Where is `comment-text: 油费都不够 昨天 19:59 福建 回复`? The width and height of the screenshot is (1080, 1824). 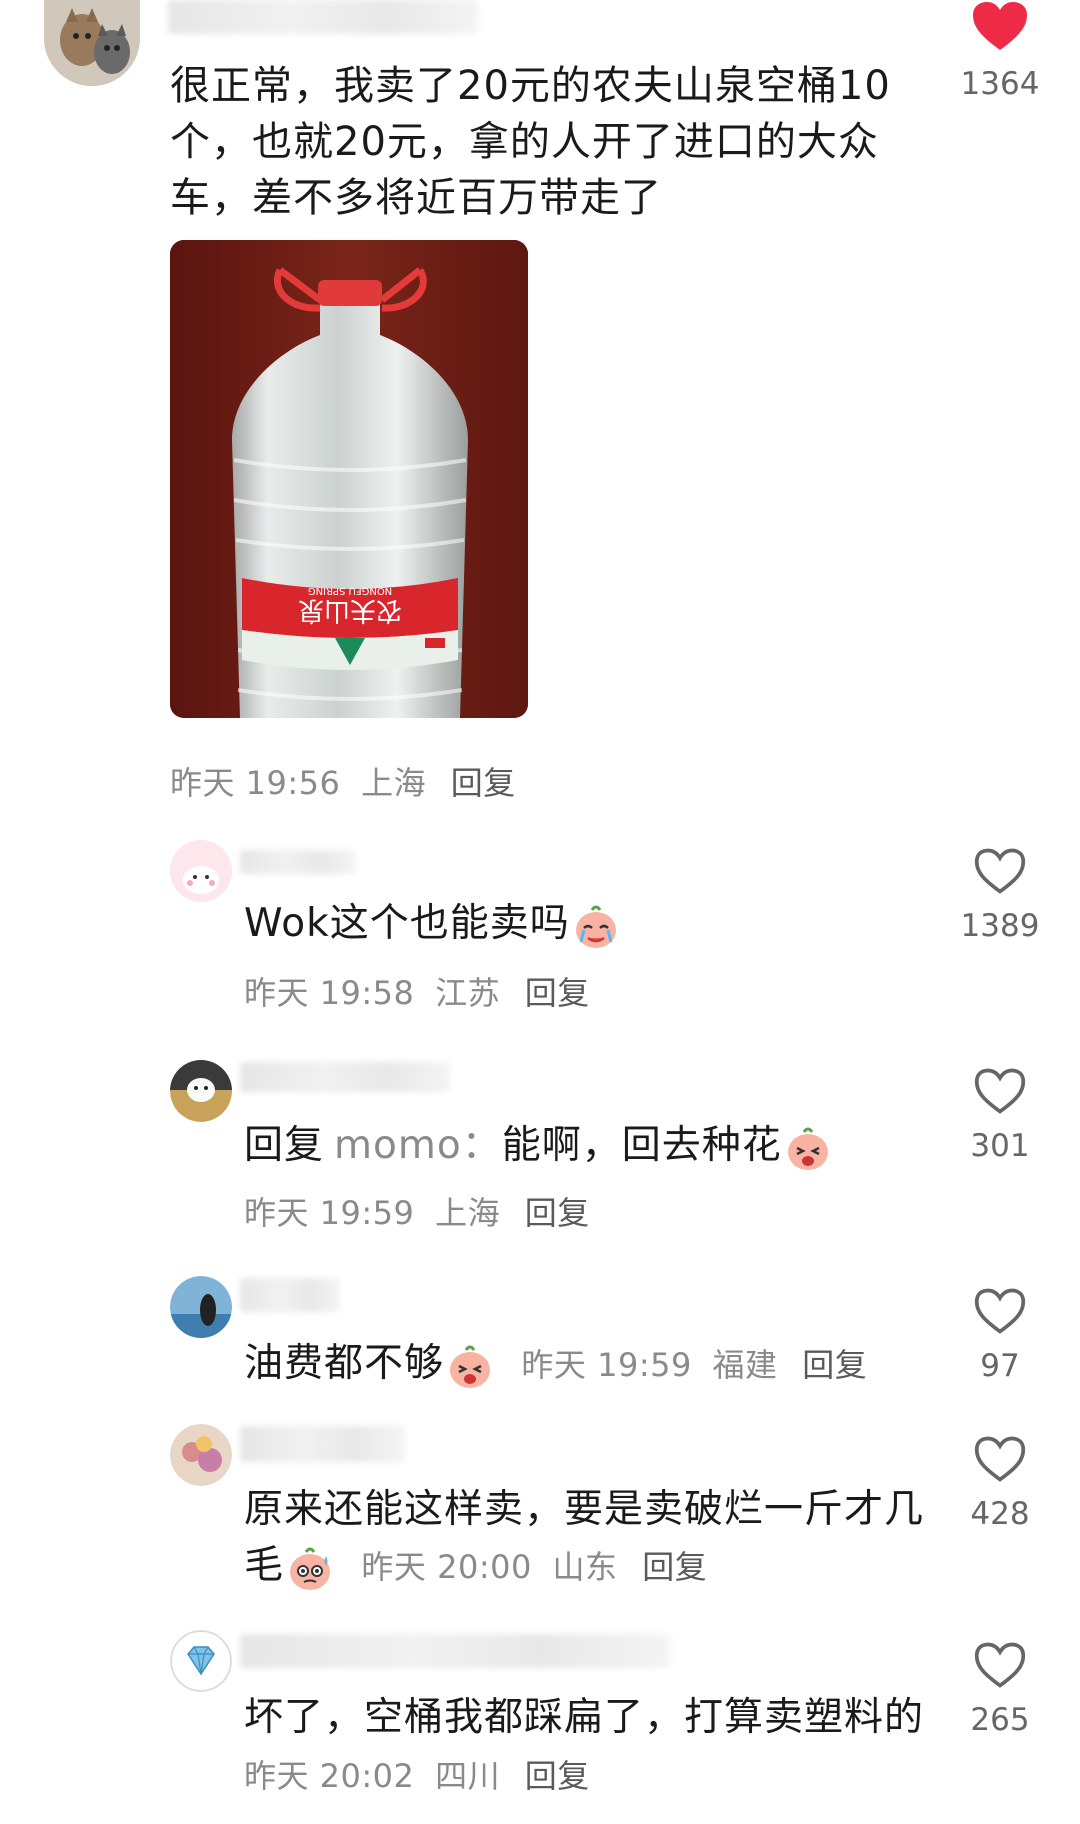 comment-text: 油费都不够 昨天 19:59 福建 回复 is located at coordinates (555, 1364).